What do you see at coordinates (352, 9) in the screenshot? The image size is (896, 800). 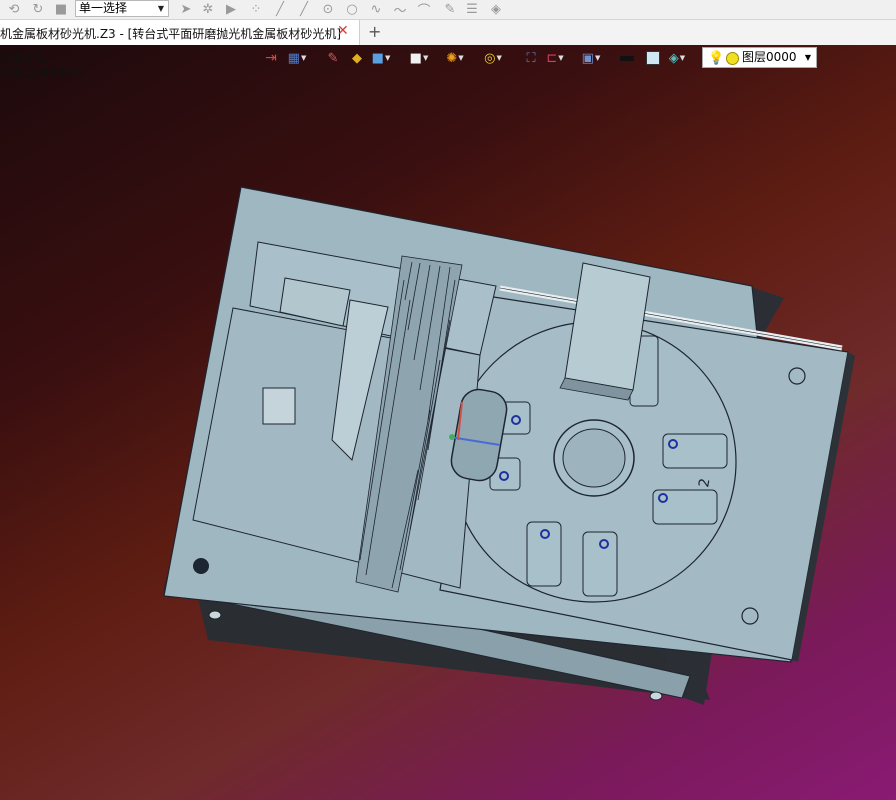 I see `circle-icon: ○` at bounding box center [352, 9].